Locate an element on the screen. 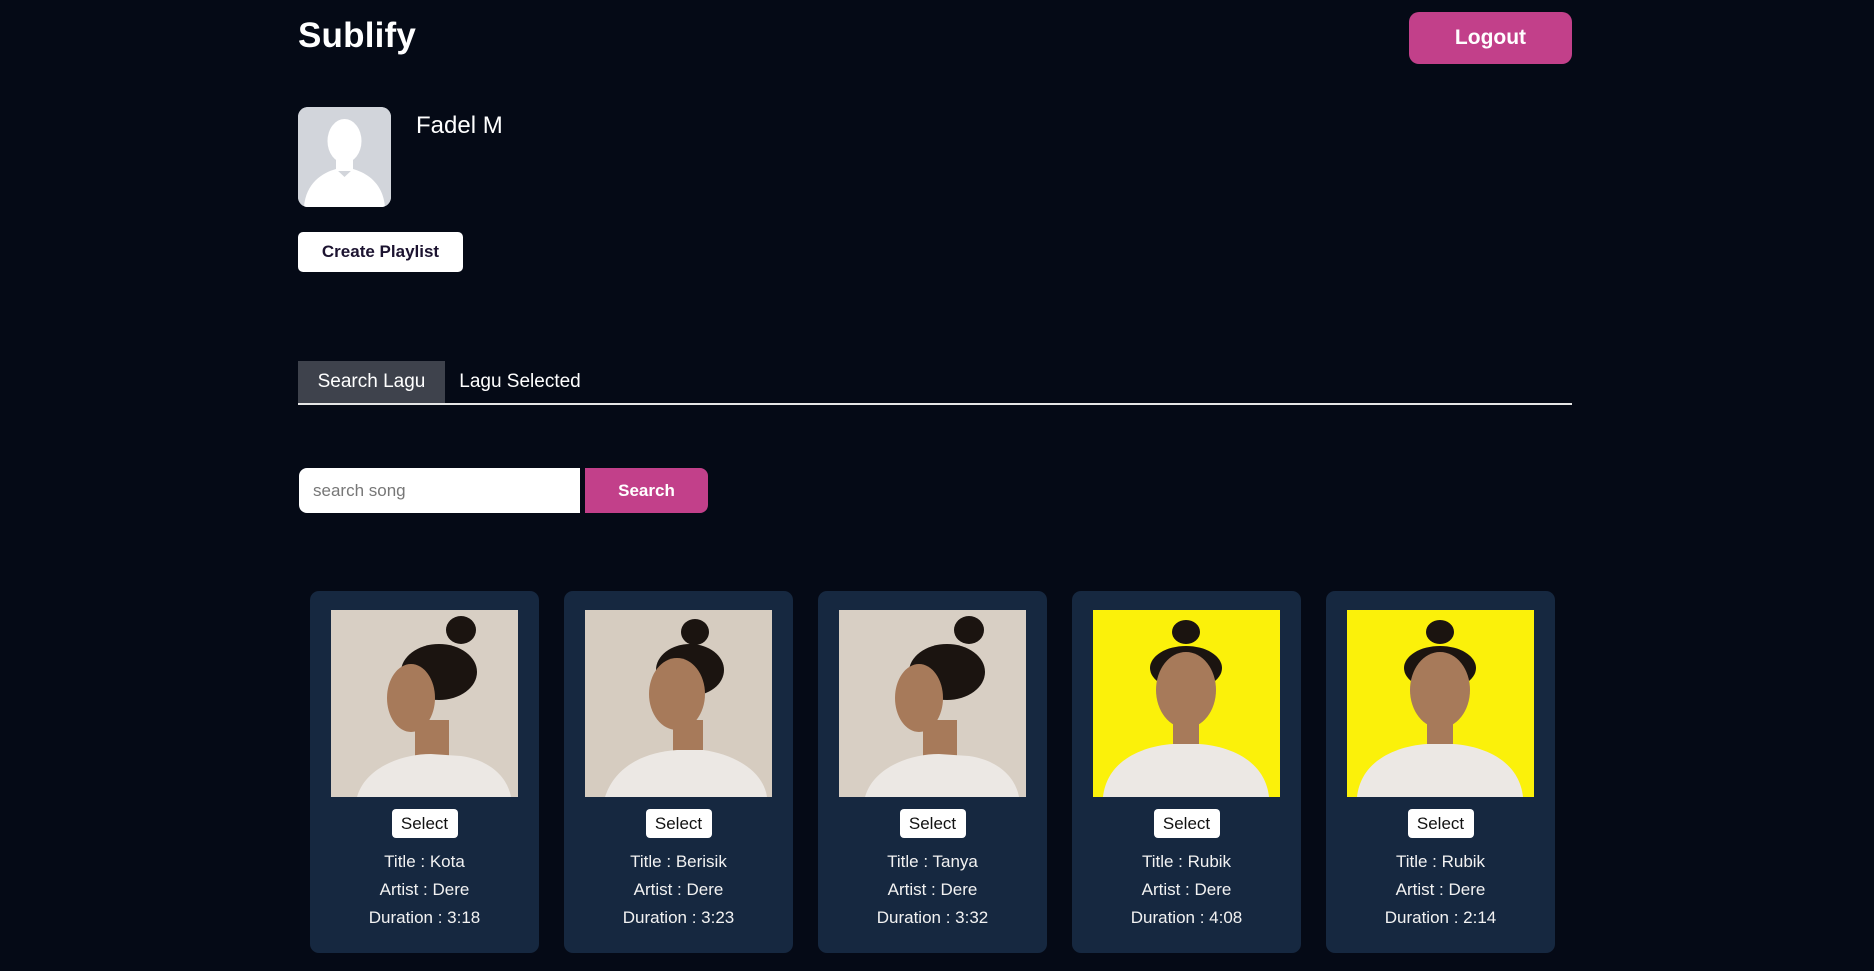 The width and height of the screenshot is (1874, 971). song-title: Title : Berisik is located at coordinates (678, 862).